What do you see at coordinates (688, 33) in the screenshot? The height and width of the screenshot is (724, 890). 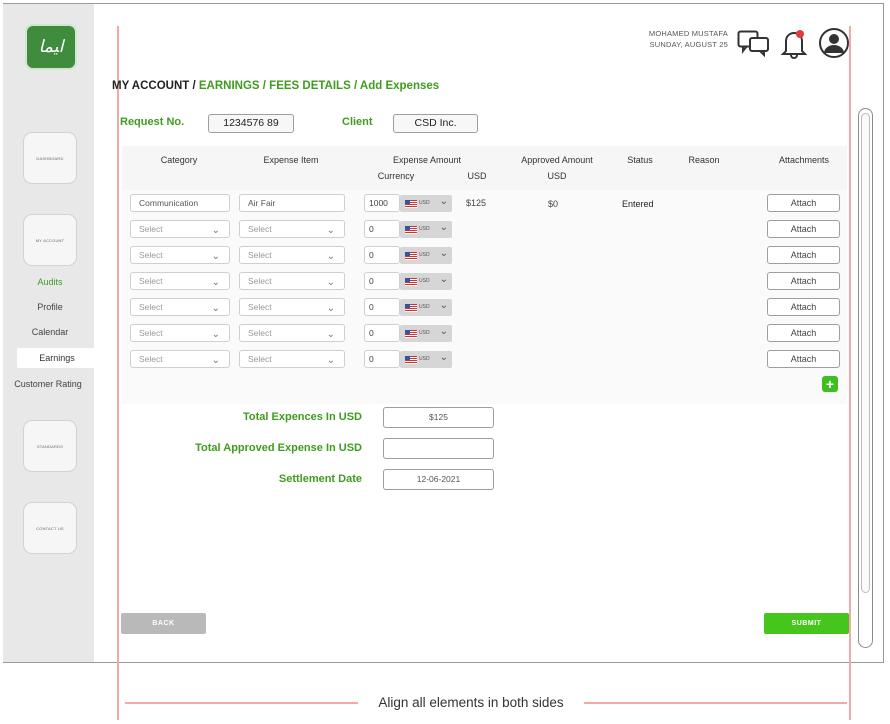 I see `user-name: MOHAMED MUSTAFA` at bounding box center [688, 33].